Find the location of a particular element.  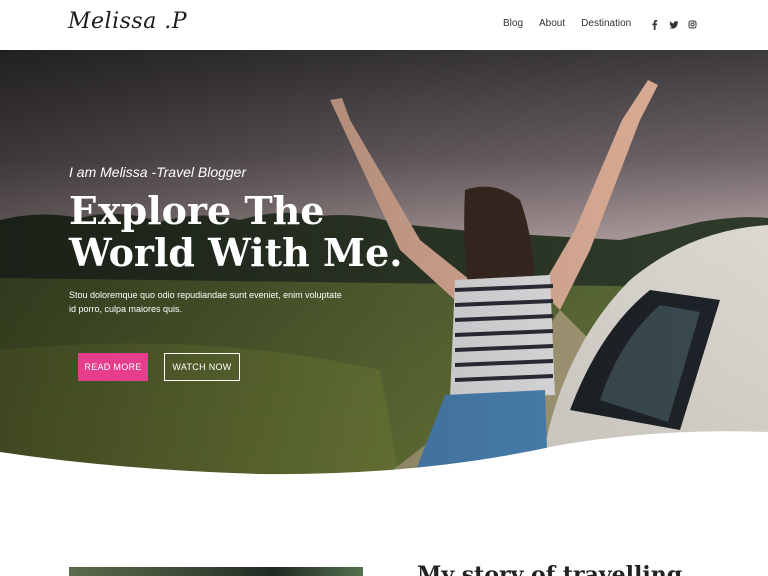

site-header: Melissa .P Blog About Destination is located at coordinates (384, 25).